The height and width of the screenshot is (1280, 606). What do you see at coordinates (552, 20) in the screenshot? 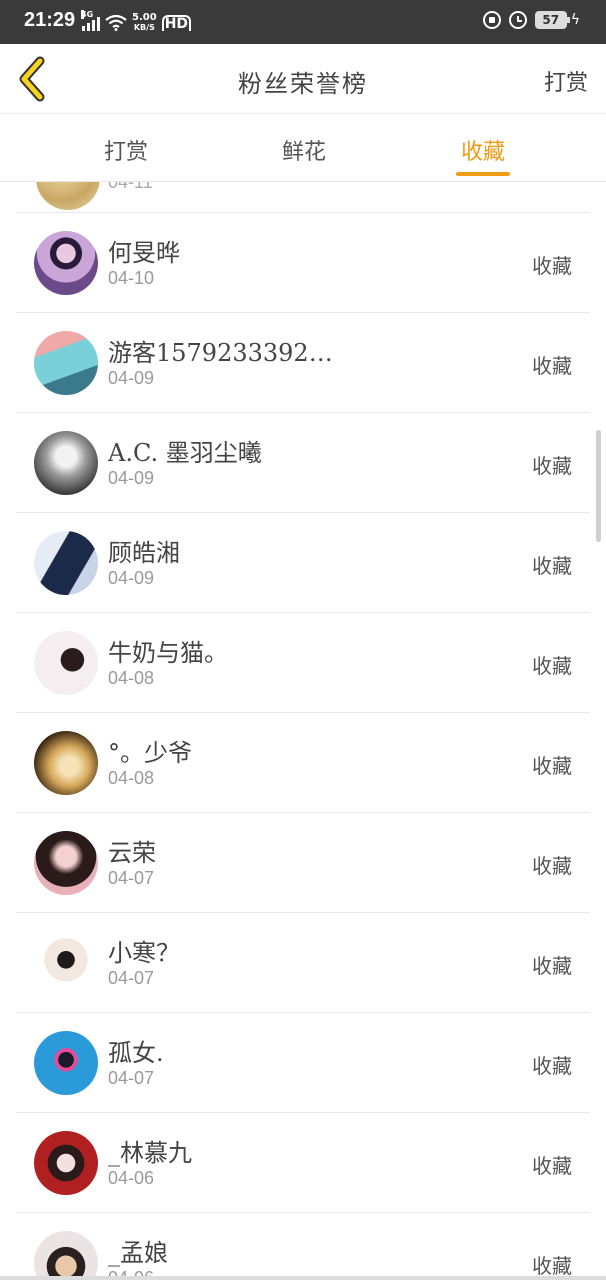
I see `battery-icon: 57` at bounding box center [552, 20].